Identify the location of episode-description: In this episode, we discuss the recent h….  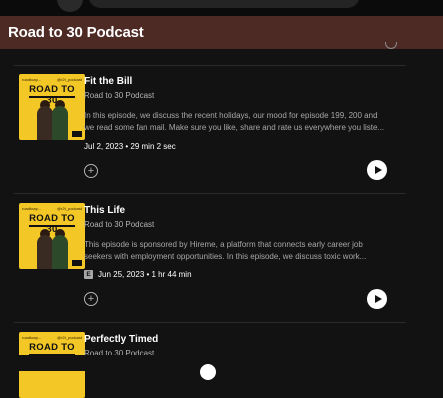
(234, 121).